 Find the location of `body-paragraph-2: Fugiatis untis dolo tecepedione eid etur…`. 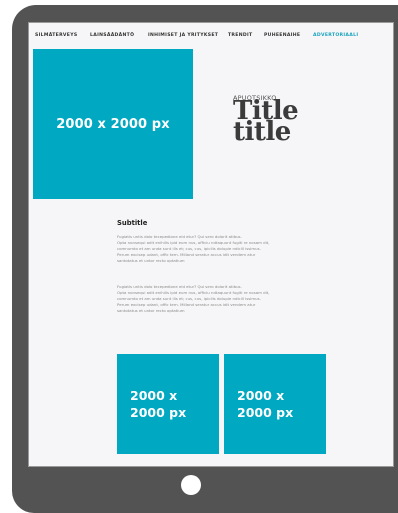

body-paragraph-2: Fugiatis untis dolo tecepedione eid etur… is located at coordinates (222, 299).